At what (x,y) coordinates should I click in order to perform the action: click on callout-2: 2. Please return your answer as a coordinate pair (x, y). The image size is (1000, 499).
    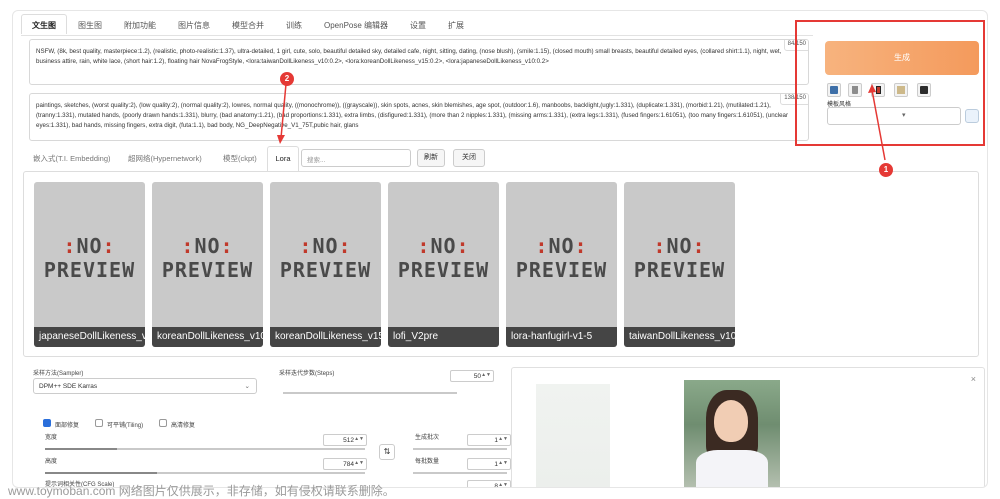
    Looking at the image, I should click on (287, 79).